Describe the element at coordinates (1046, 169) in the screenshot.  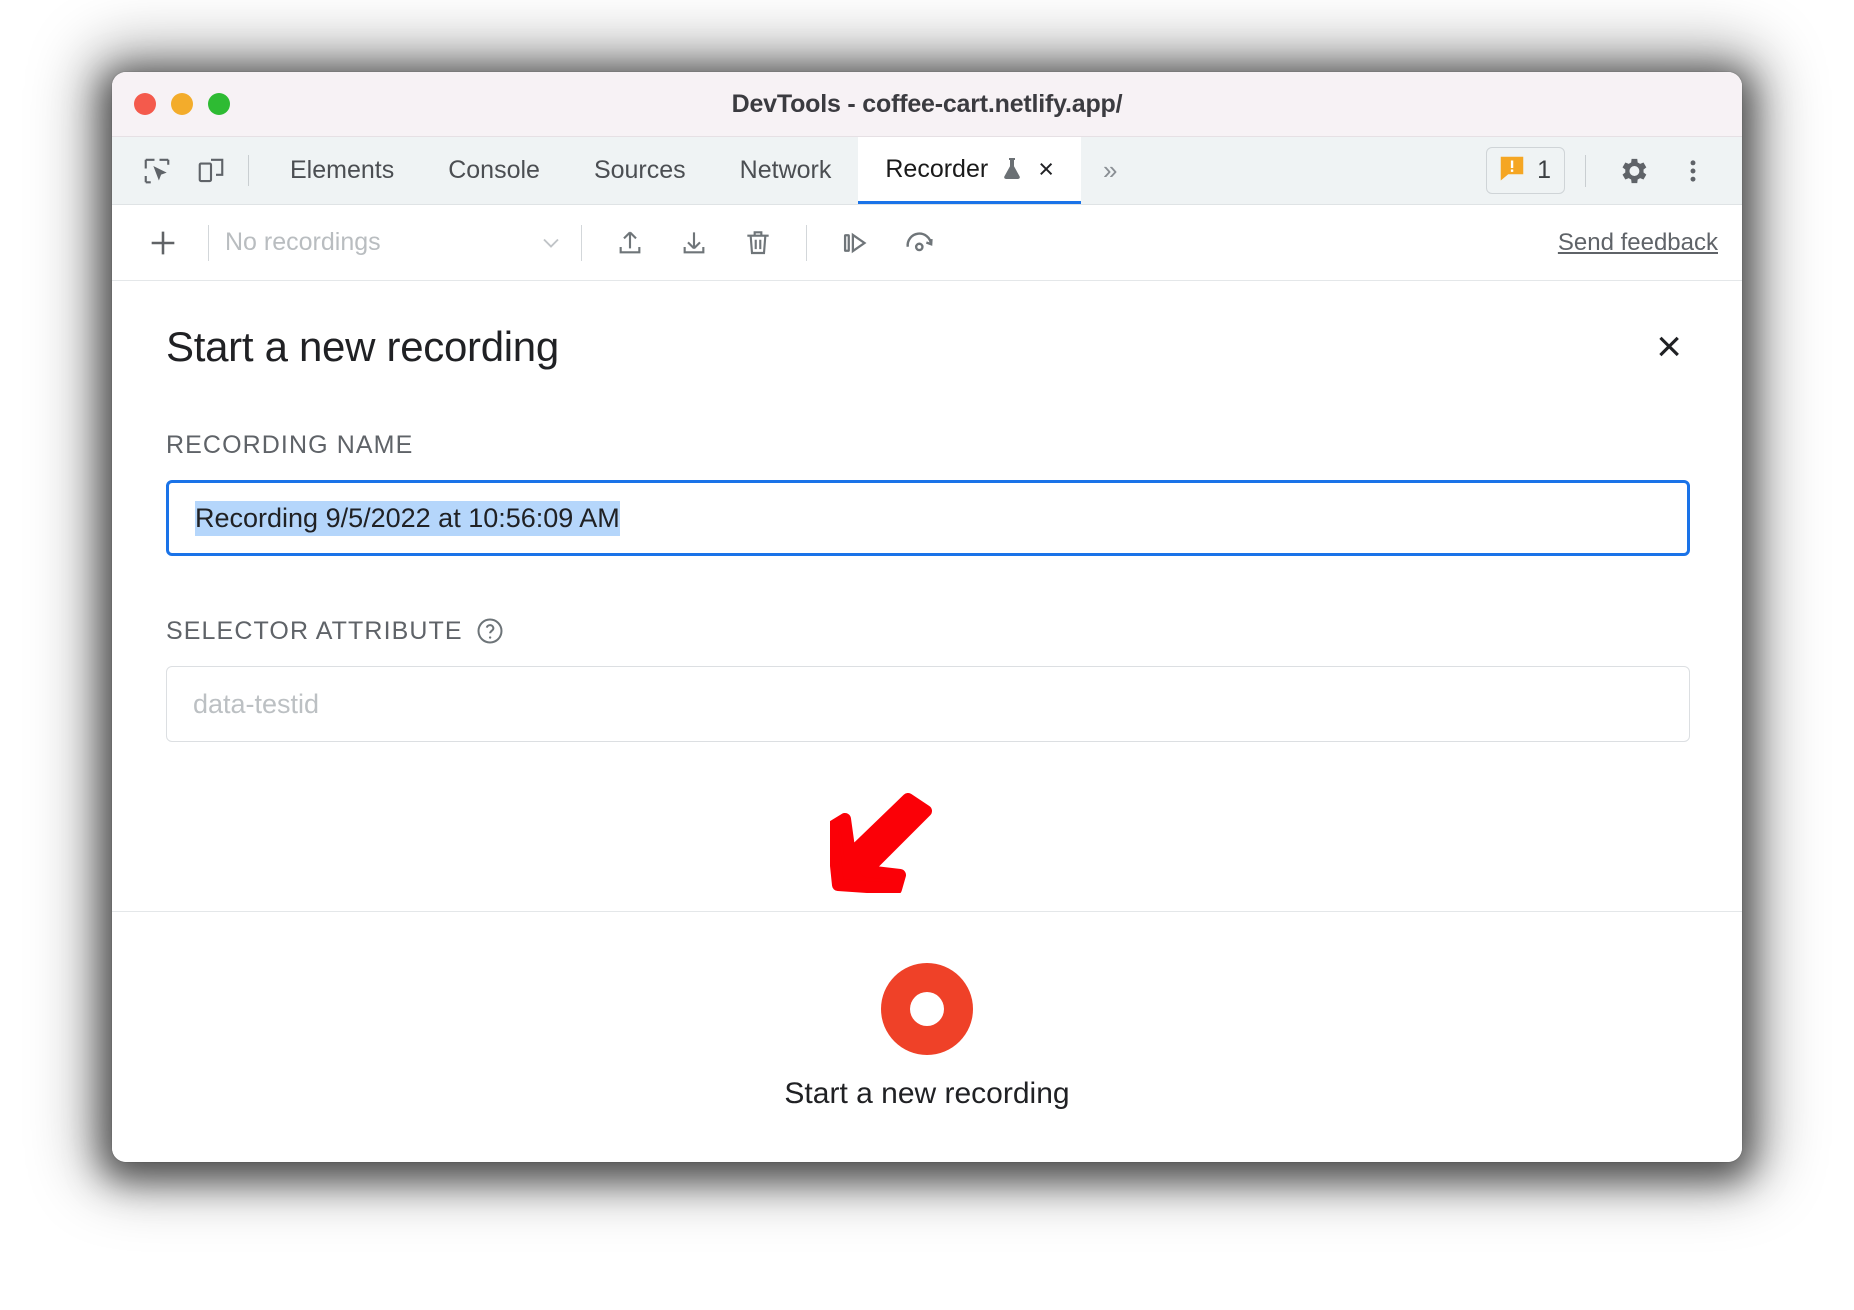
I see `close-recorder-tab-button: ×` at that location.